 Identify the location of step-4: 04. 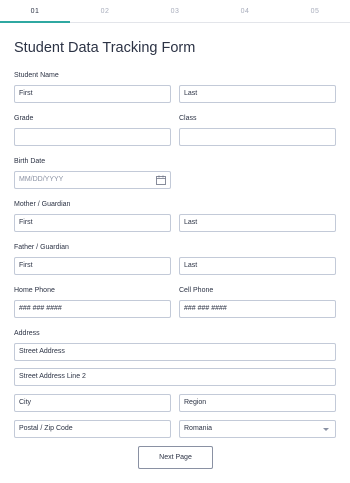
(245, 11).